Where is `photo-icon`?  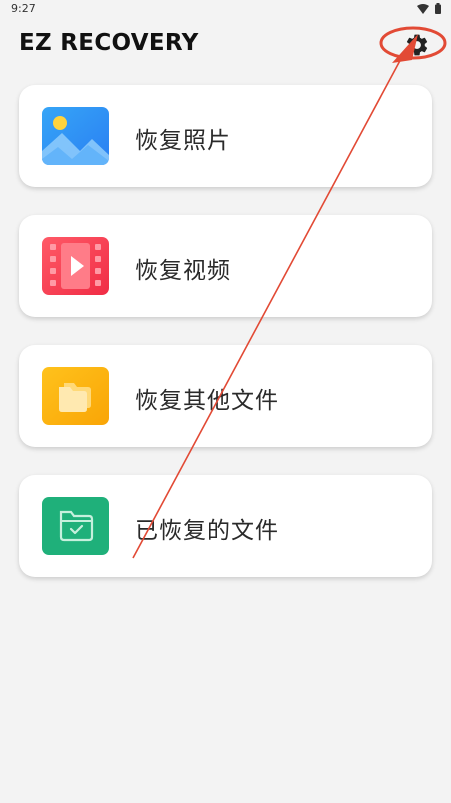 photo-icon is located at coordinates (75, 136).